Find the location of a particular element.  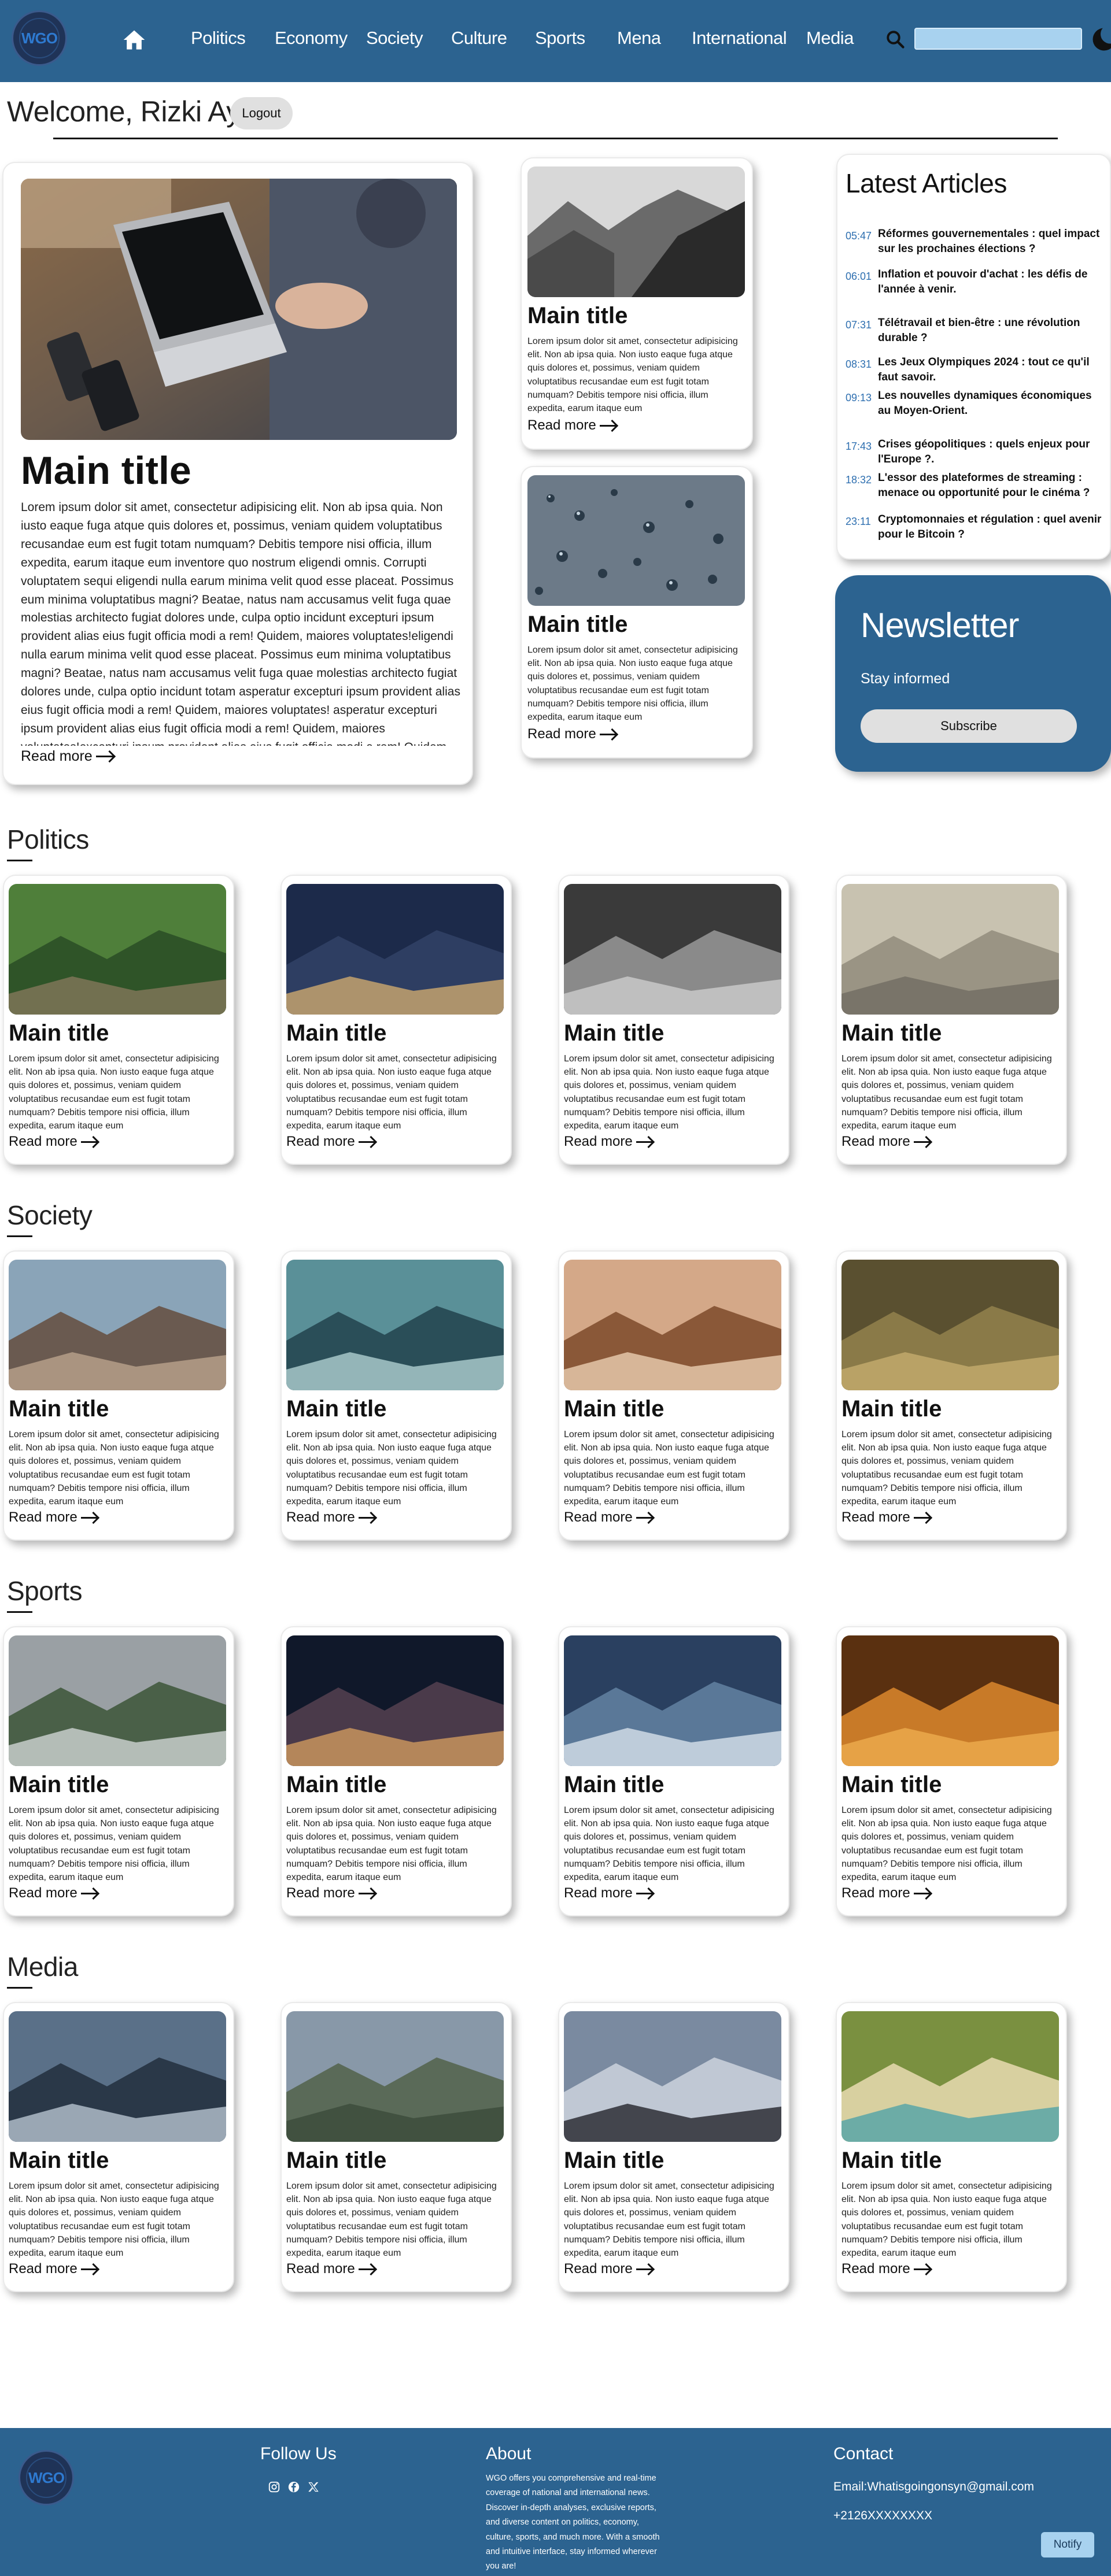

mid-card-2-read-more: Read more is located at coordinates (571, 734).